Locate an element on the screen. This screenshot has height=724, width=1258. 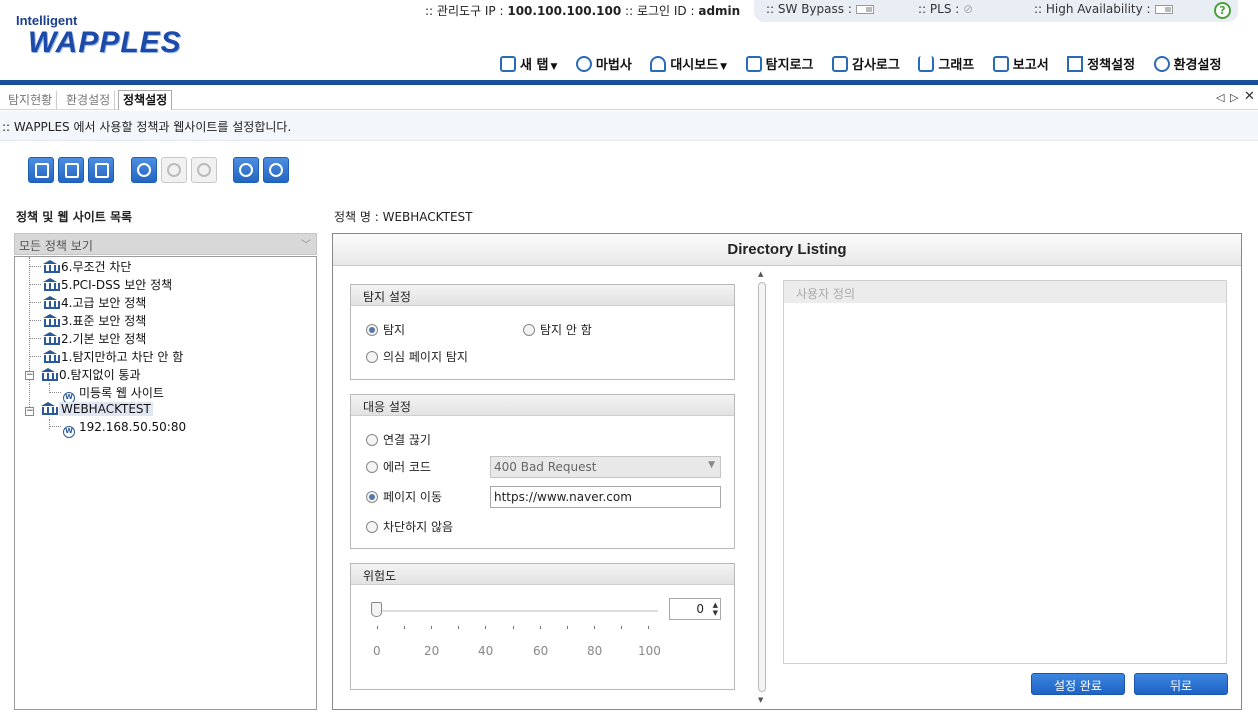
globe-export-icon is located at coordinates (276, 170).